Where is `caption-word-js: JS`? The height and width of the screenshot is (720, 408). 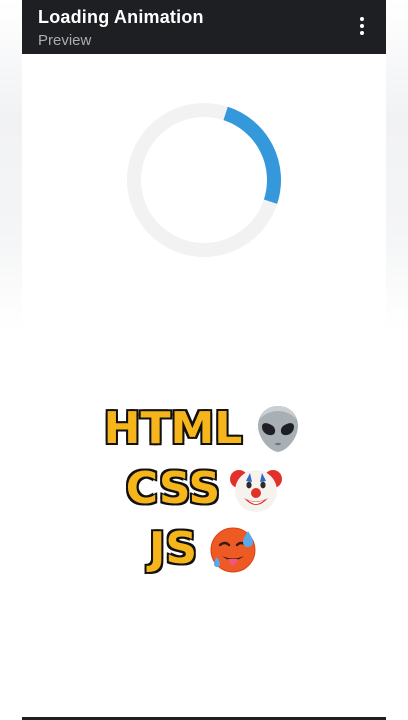
caption-word-js: JS is located at coordinates (173, 548).